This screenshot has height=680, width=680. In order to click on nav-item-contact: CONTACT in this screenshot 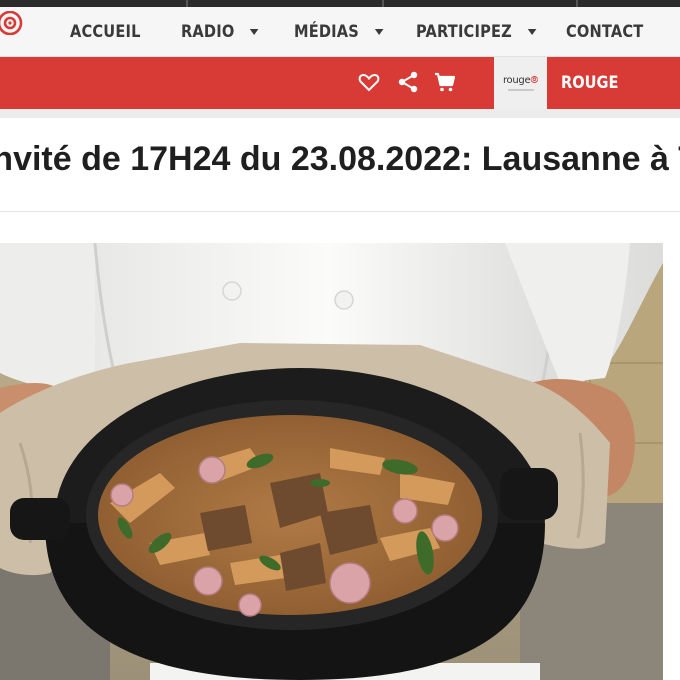, I will do `click(604, 32)`.